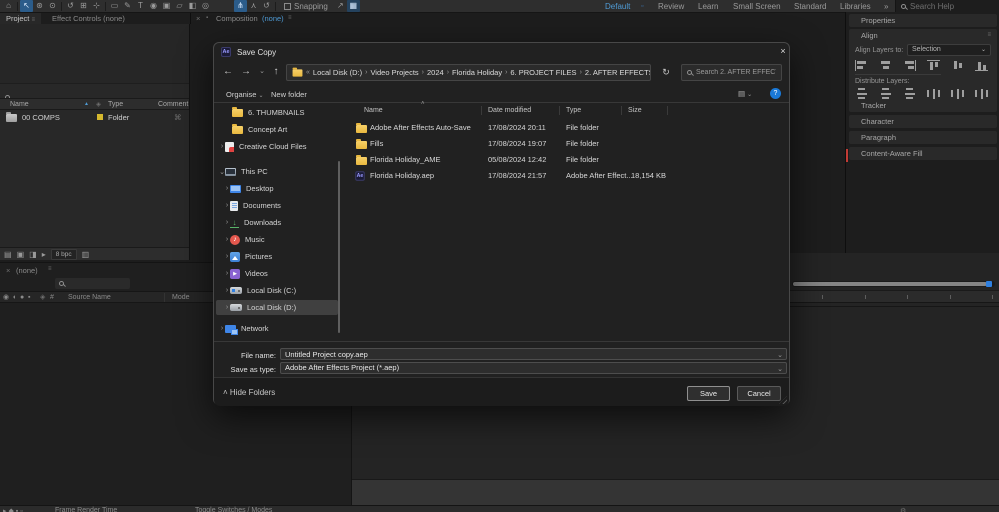 The width and height of the screenshot is (999, 512). What do you see at coordinates (41, 117) in the screenshot?
I see `project-item-name: 00 COMPS` at bounding box center [41, 117].